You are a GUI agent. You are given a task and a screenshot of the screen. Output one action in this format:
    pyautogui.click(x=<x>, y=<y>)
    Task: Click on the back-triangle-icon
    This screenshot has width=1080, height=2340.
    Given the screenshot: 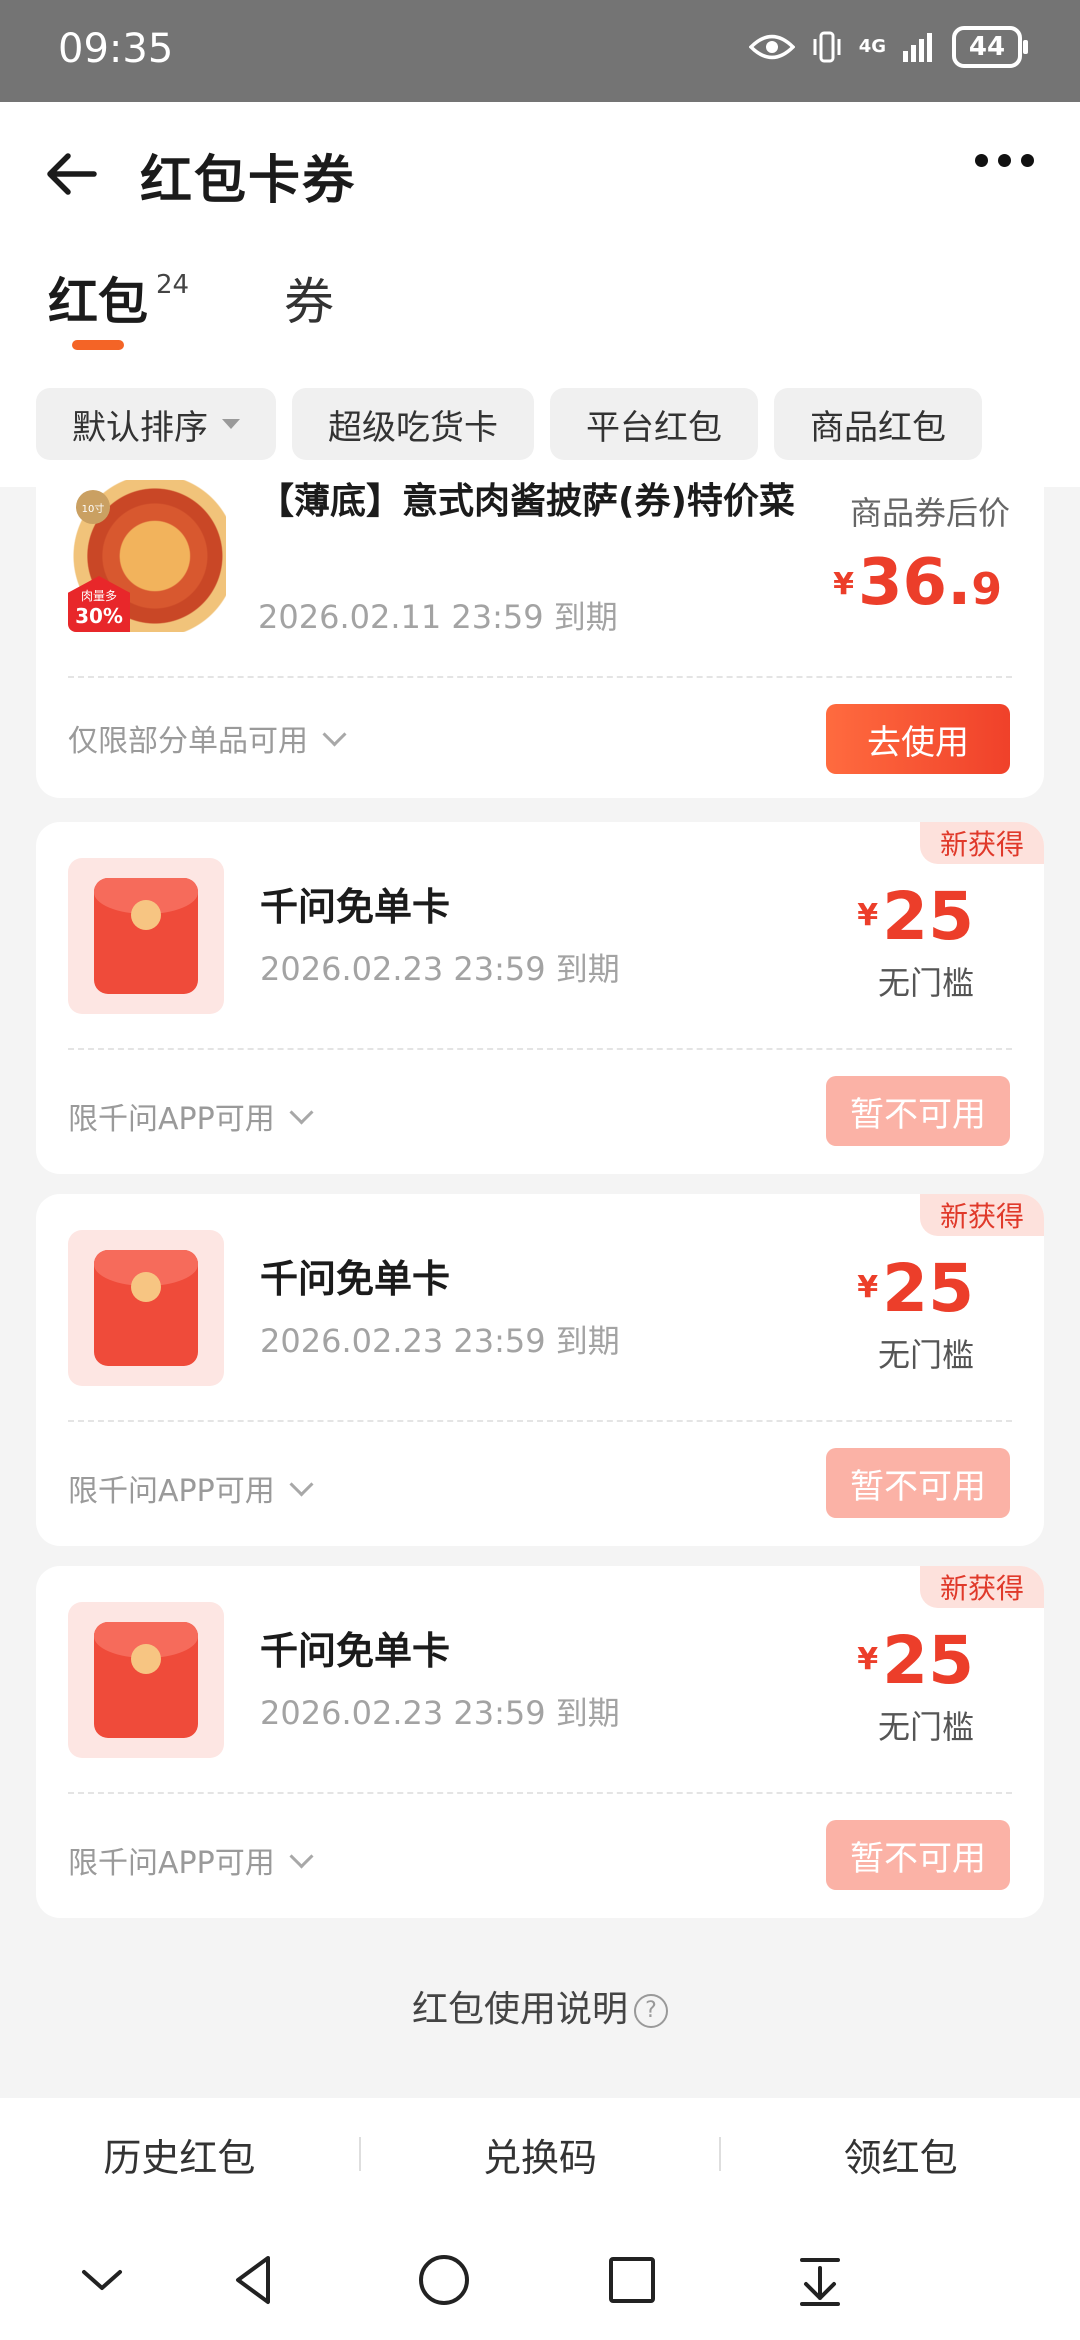 What is the action you would take?
    pyautogui.click(x=256, y=2280)
    